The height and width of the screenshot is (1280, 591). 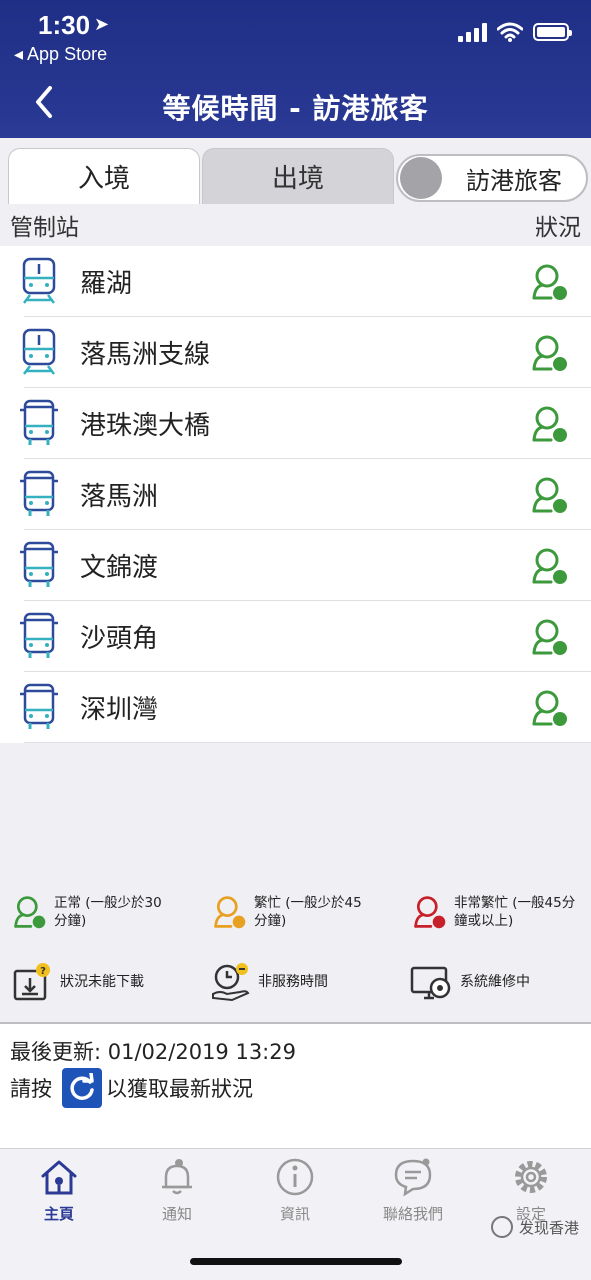 What do you see at coordinates (295, 636) in the screenshot?
I see `station-row: 沙頭角` at bounding box center [295, 636].